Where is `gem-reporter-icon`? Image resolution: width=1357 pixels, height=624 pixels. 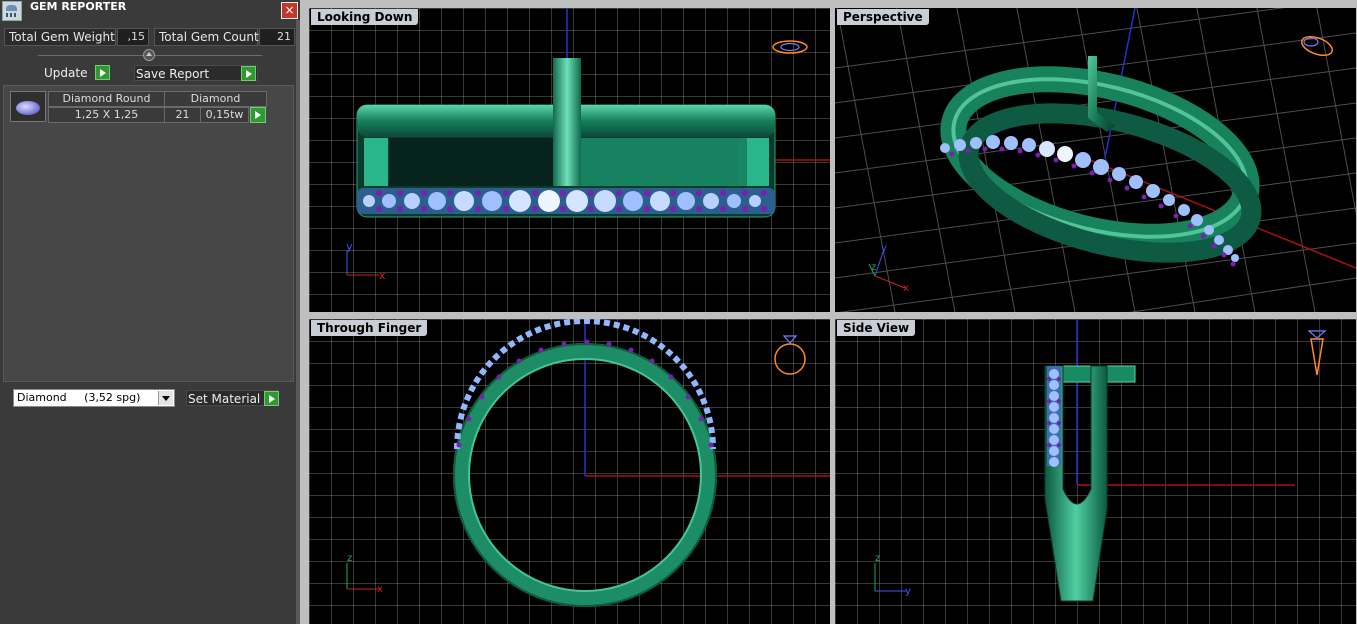 gem-reporter-icon is located at coordinates (12, 11).